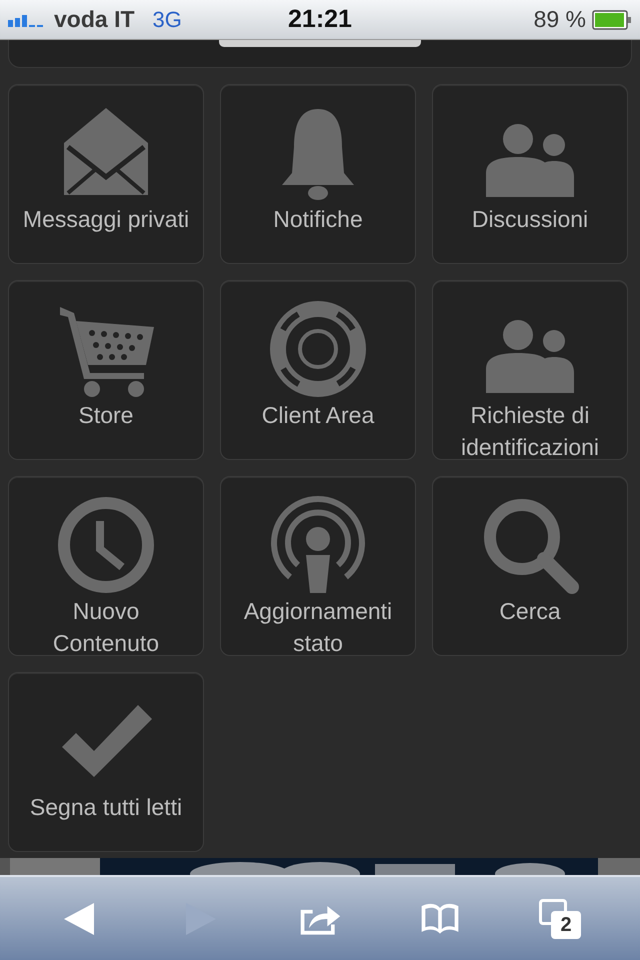 The width and height of the screenshot is (640, 960). What do you see at coordinates (530, 611) in the screenshot?
I see `menu-label: Cerca` at bounding box center [530, 611].